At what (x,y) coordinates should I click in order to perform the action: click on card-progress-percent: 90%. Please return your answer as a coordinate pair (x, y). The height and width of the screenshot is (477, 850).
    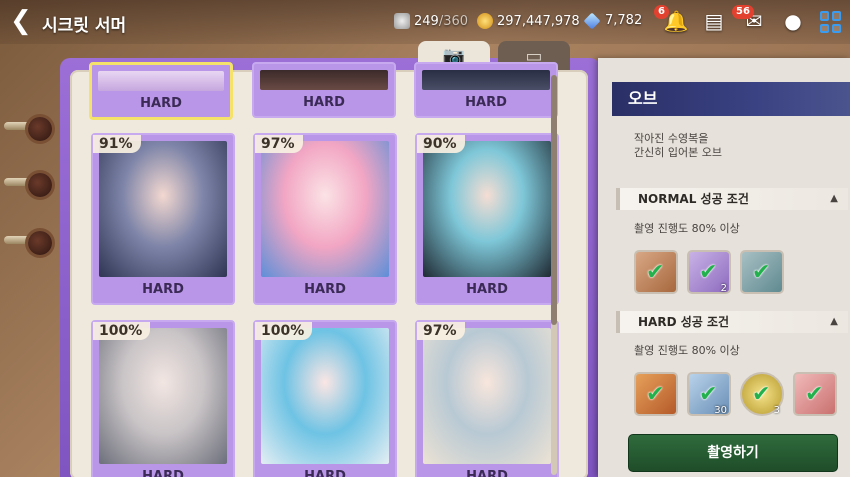
    Looking at the image, I should click on (441, 144).